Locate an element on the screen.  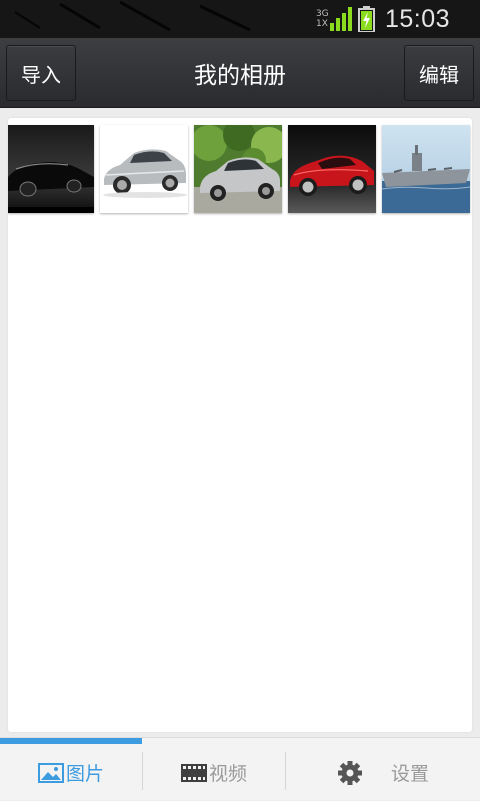
photo-red-sports-car is located at coordinates (332, 169).